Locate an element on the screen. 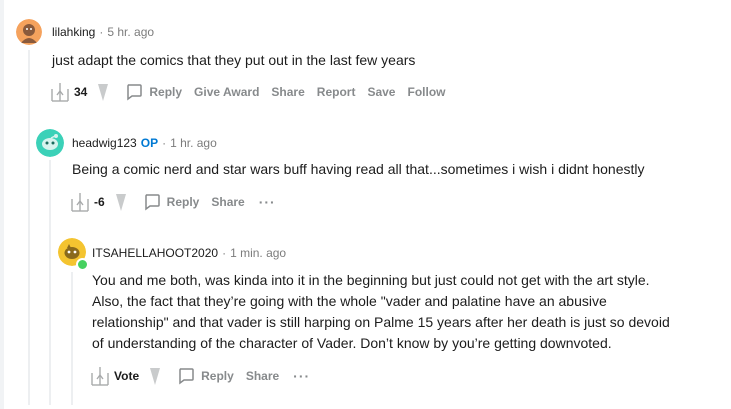  author-name: headwig123 is located at coordinates (104, 143).